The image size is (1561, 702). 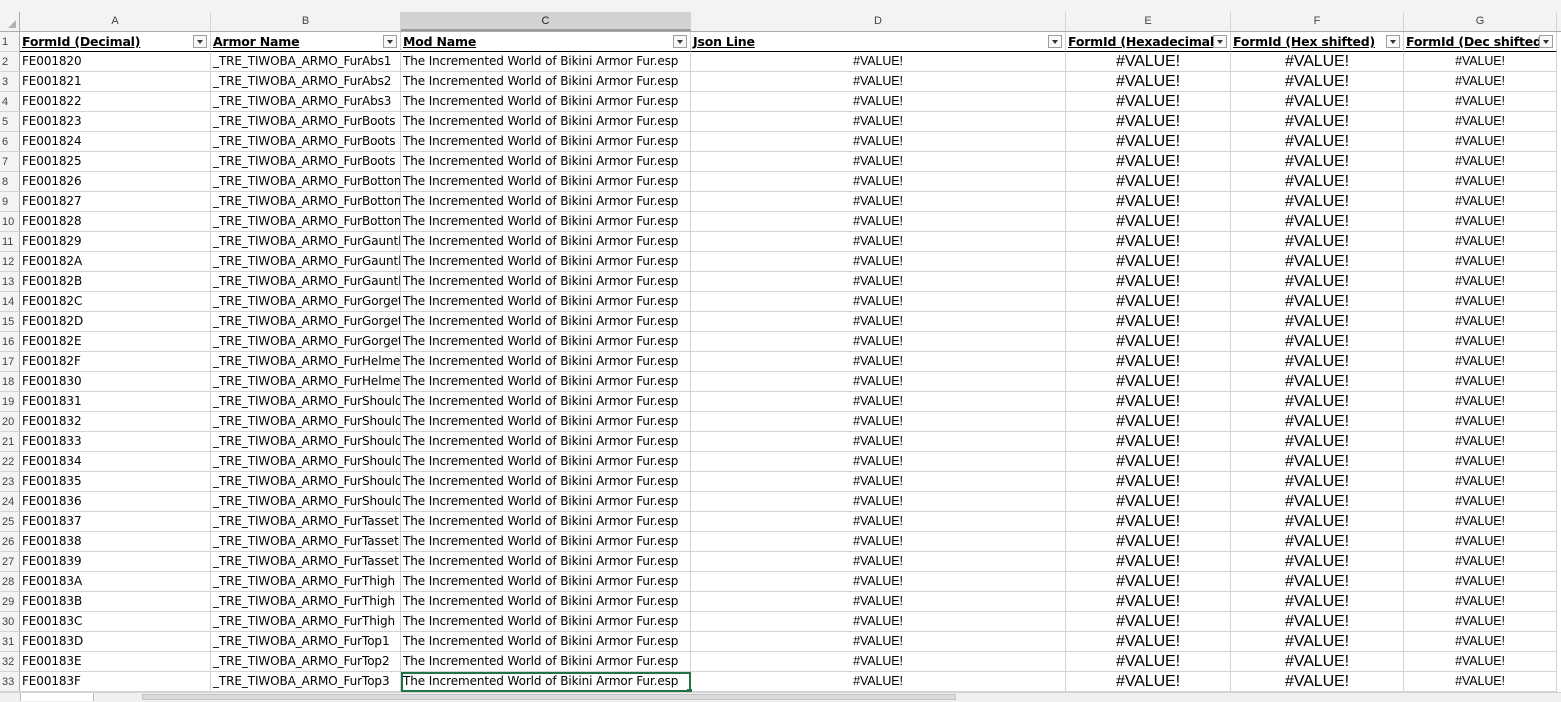 What do you see at coordinates (115, 162) in the screenshot?
I see `cell-formid-decimal: FE001825` at bounding box center [115, 162].